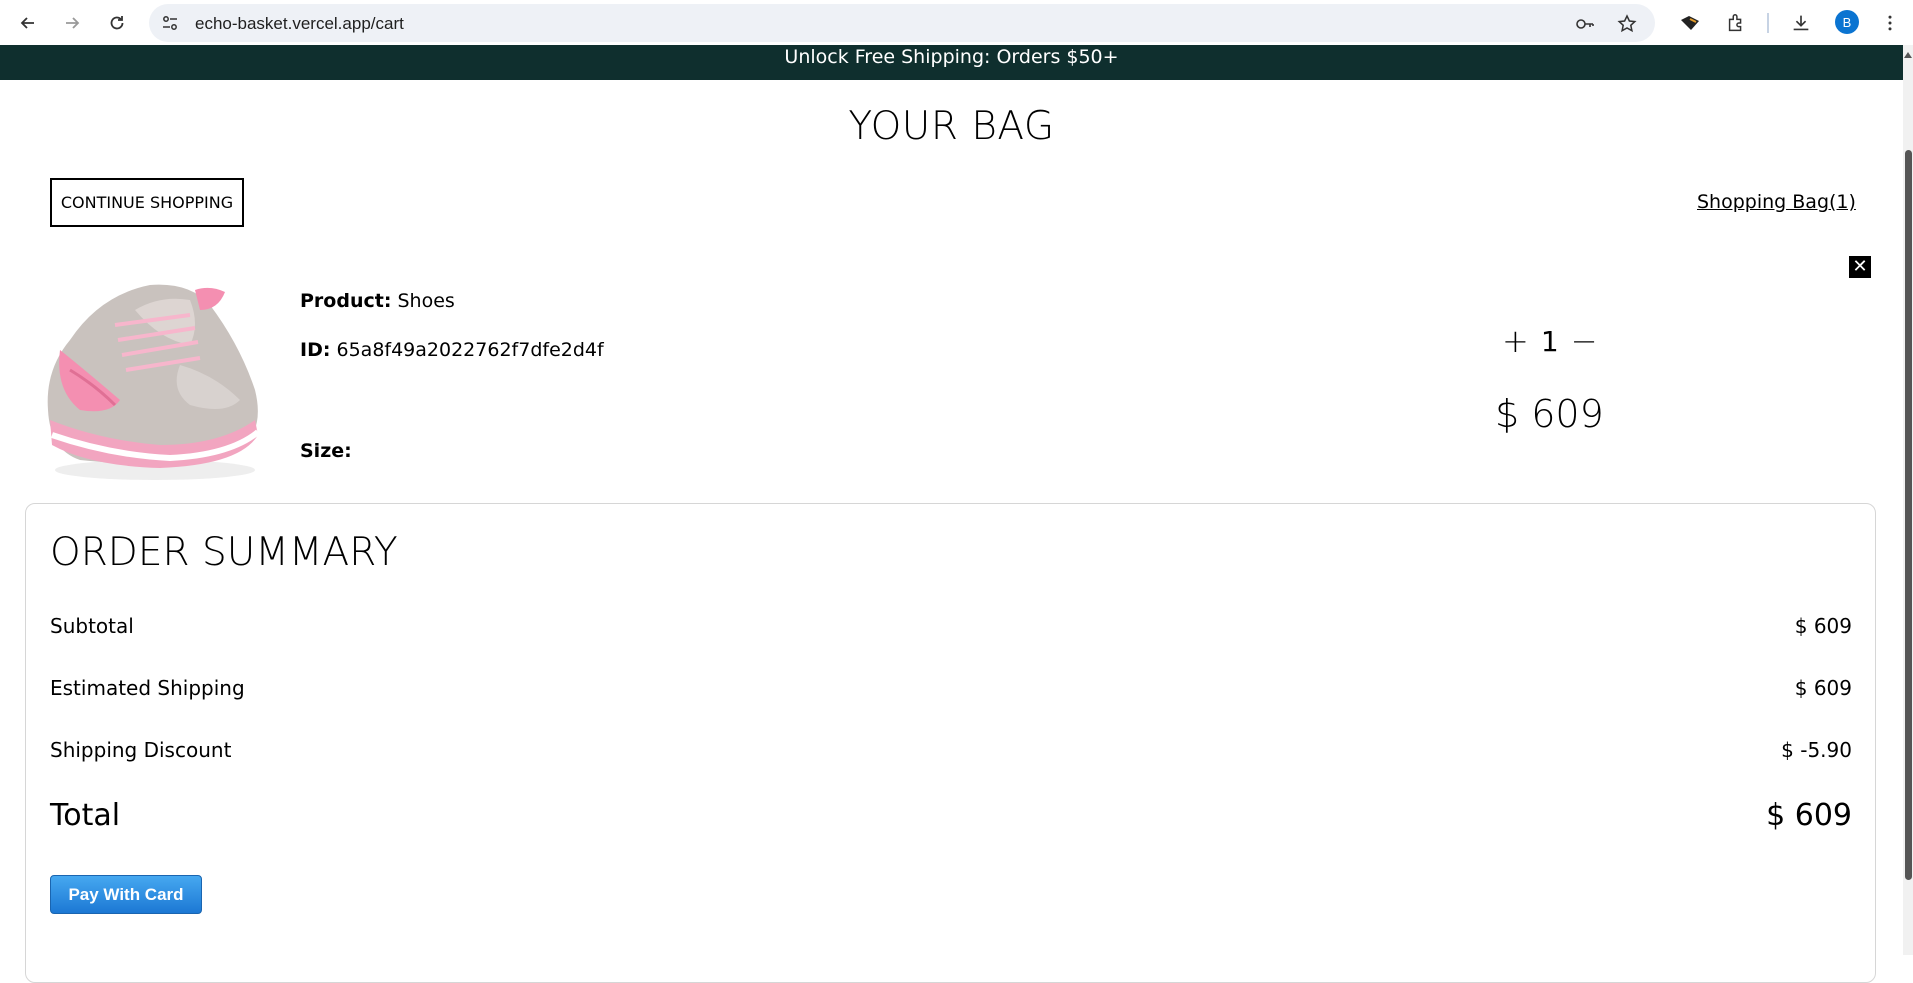 This screenshot has height=983, width=1913. Describe the element at coordinates (1801, 23) in the screenshot. I see `downloads-icon` at that location.